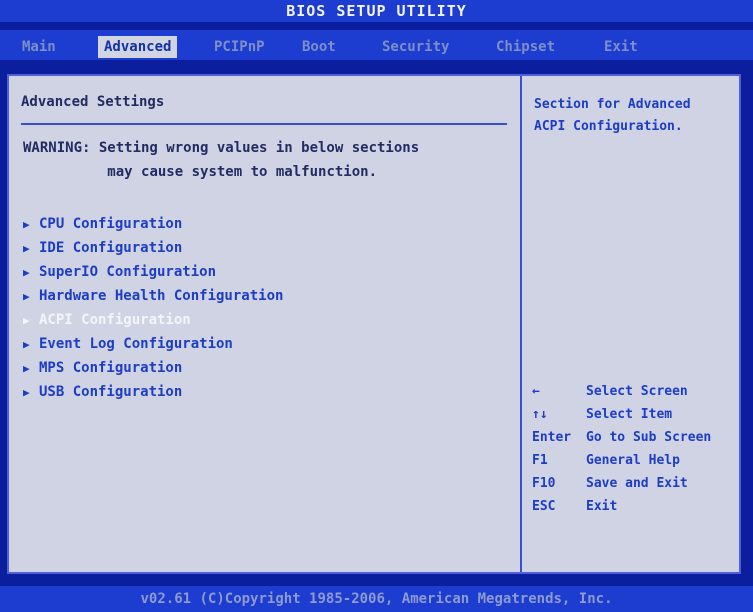  Describe the element at coordinates (153, 272) in the screenshot. I see `menu-item-superio-configuration: ▶ SuperIO Configuration` at that location.